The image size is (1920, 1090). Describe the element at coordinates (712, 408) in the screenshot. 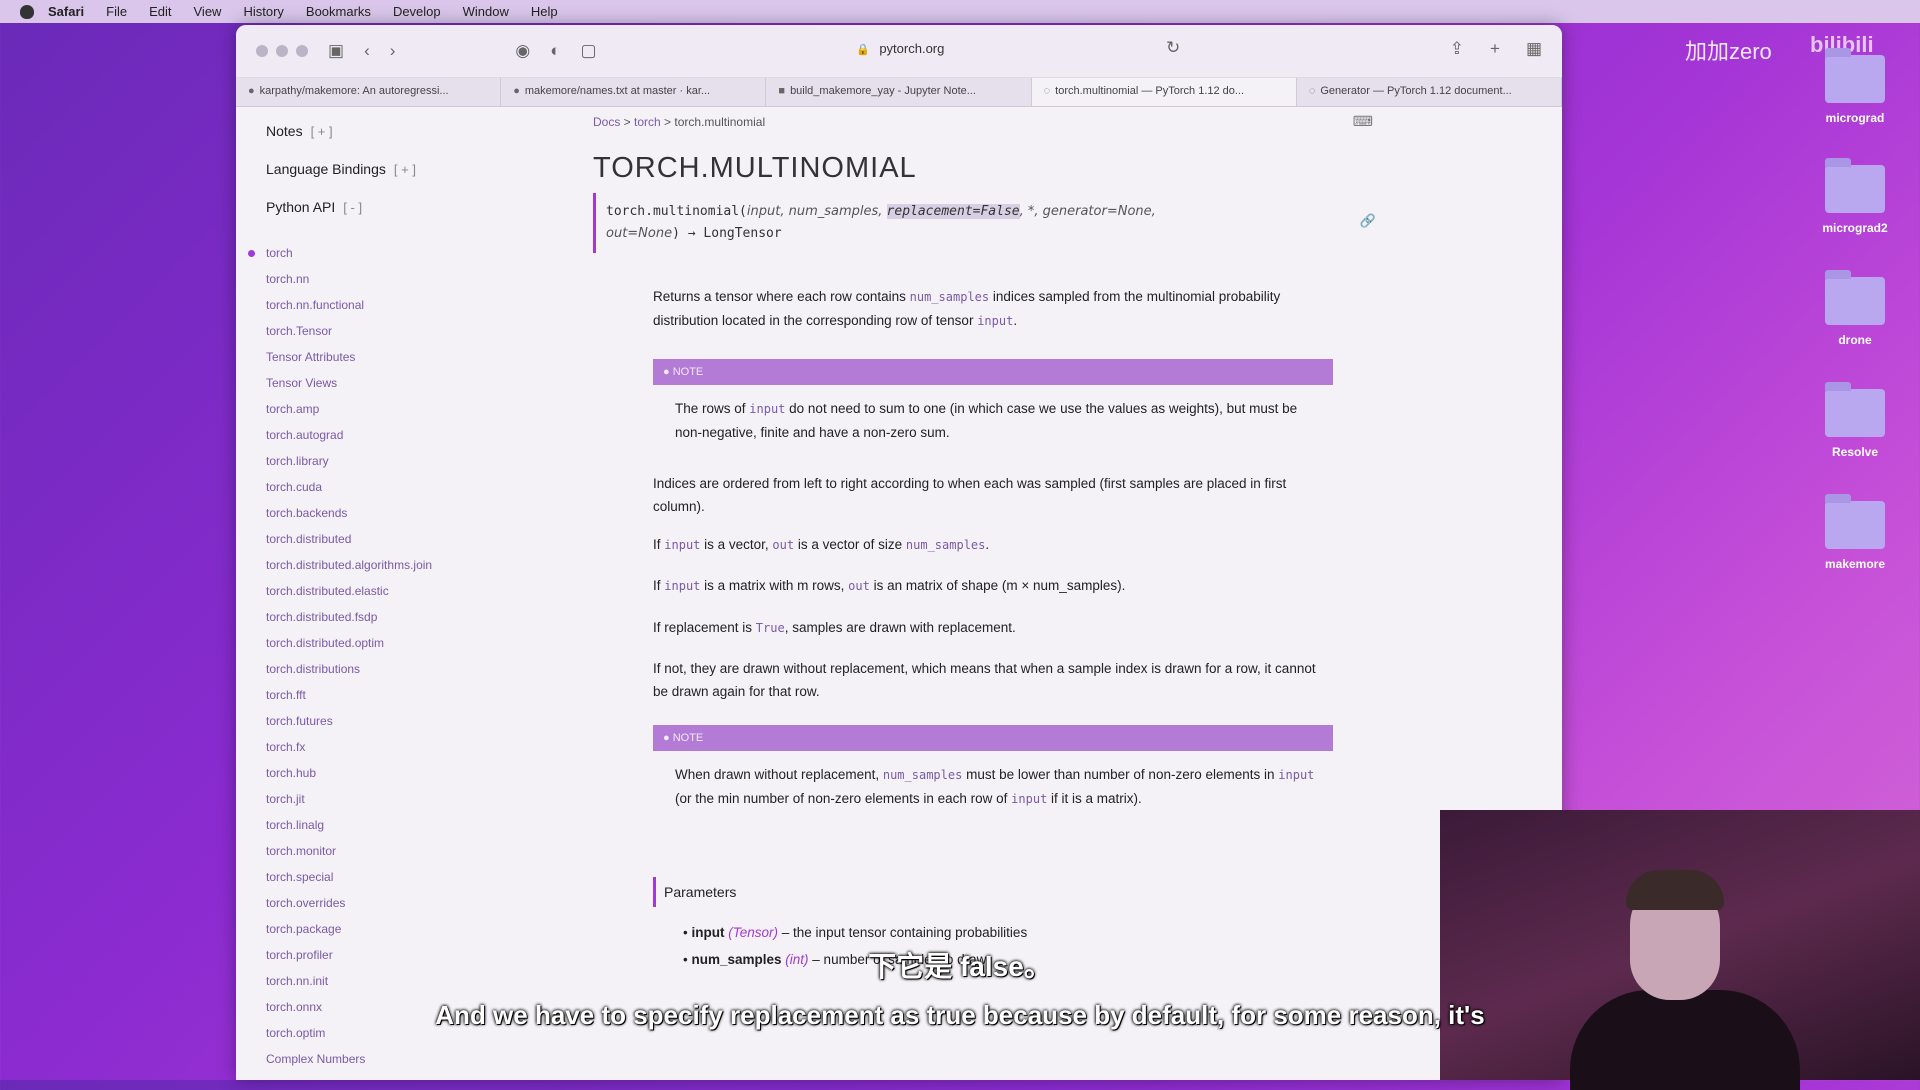

I see `text: The rows of` at that location.